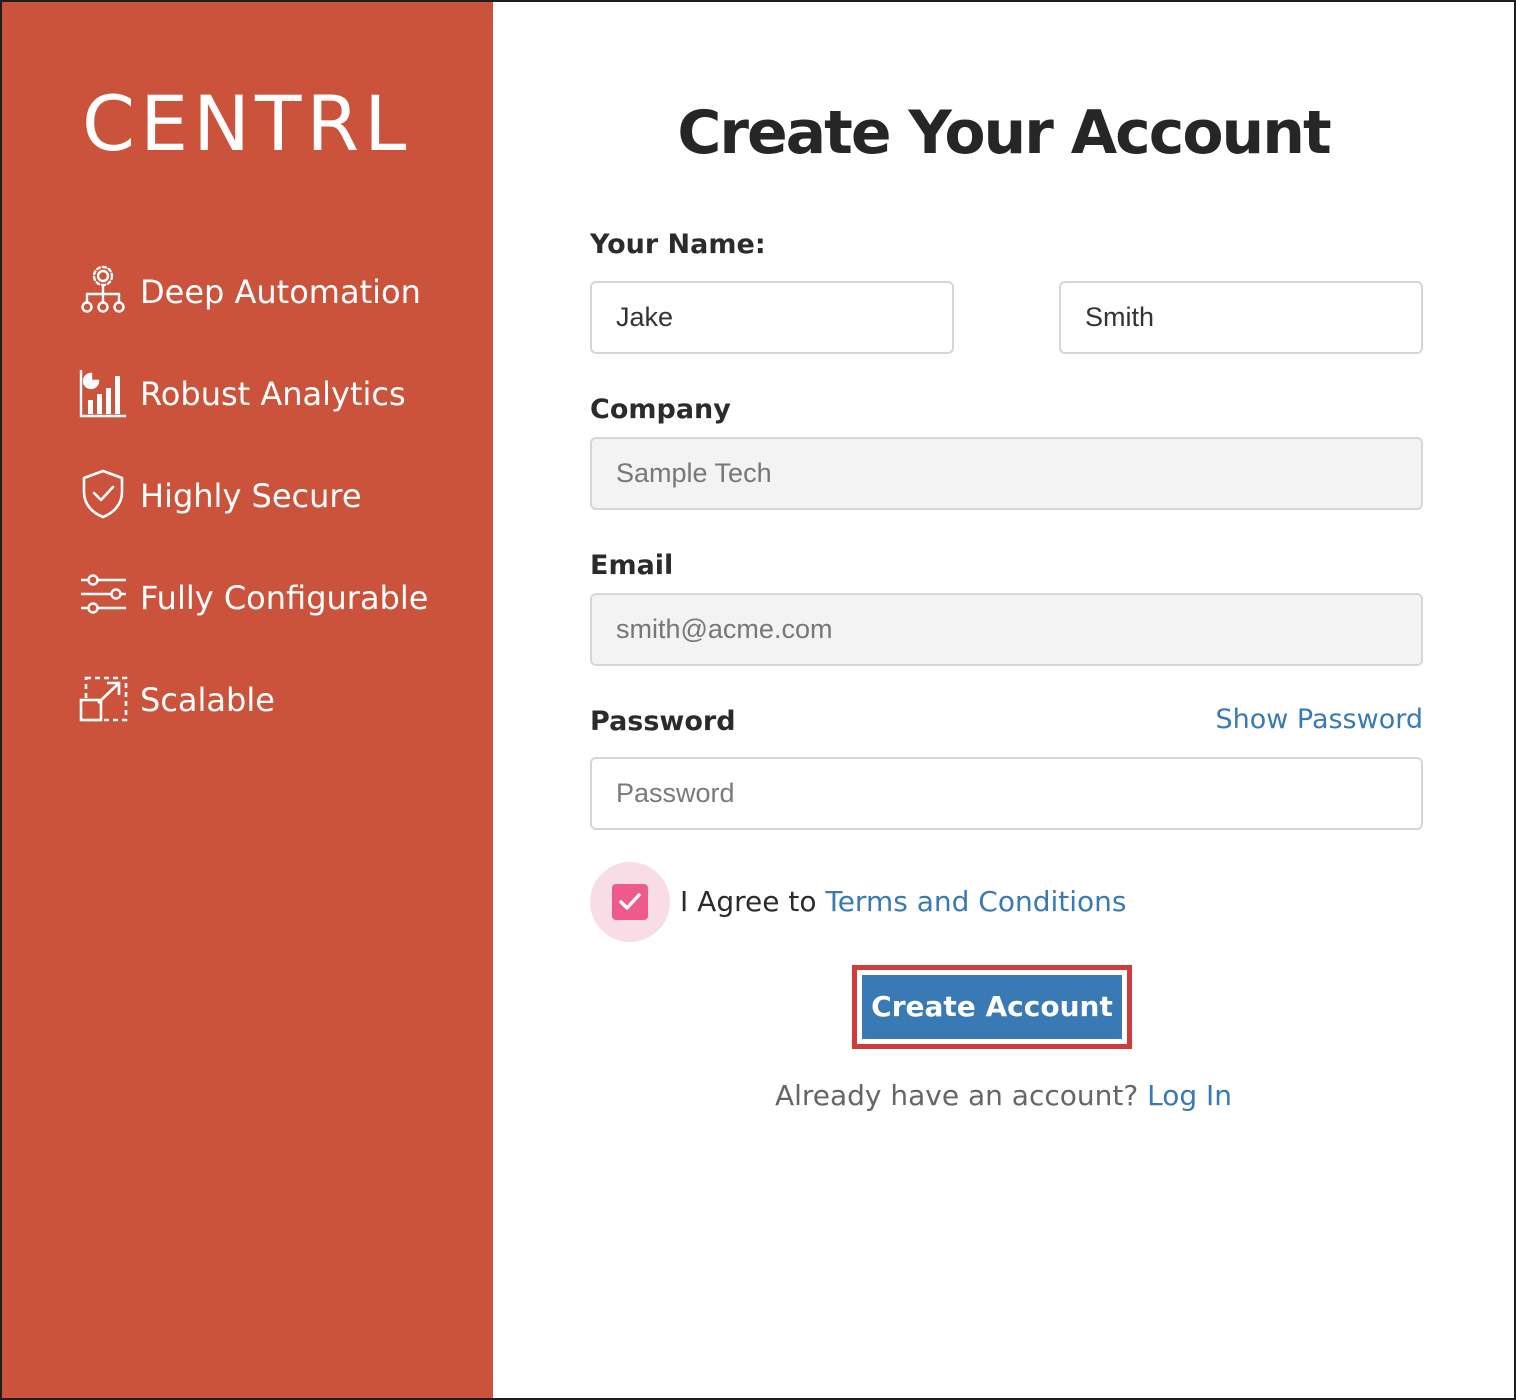  I want to click on feature-label: Fully Configurable, so click(284, 598).